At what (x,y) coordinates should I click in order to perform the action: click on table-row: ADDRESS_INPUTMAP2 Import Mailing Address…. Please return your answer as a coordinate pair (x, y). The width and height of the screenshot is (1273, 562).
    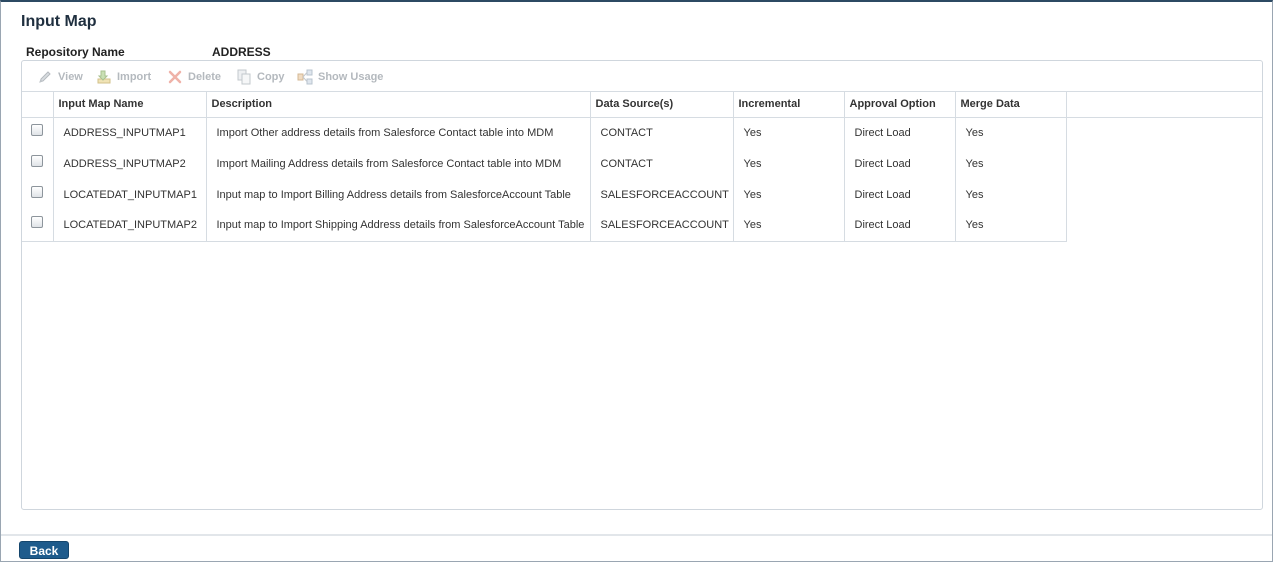
    Looking at the image, I should click on (642, 163).